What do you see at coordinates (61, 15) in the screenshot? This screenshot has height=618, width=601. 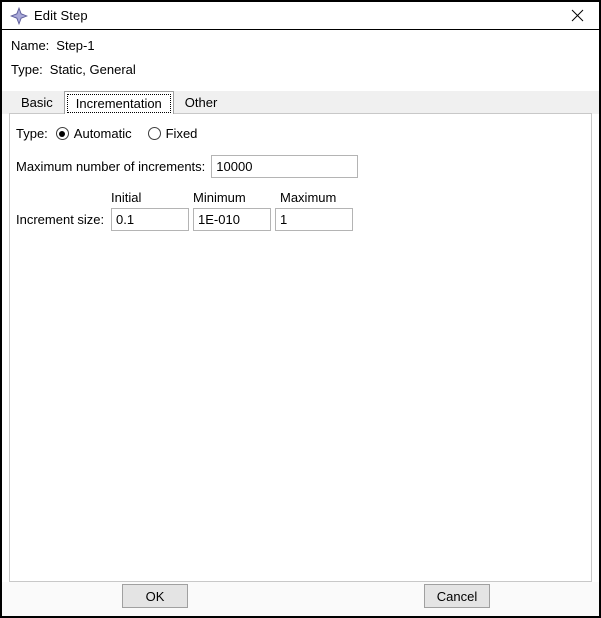 I see `window-title: Edit Step` at bounding box center [61, 15].